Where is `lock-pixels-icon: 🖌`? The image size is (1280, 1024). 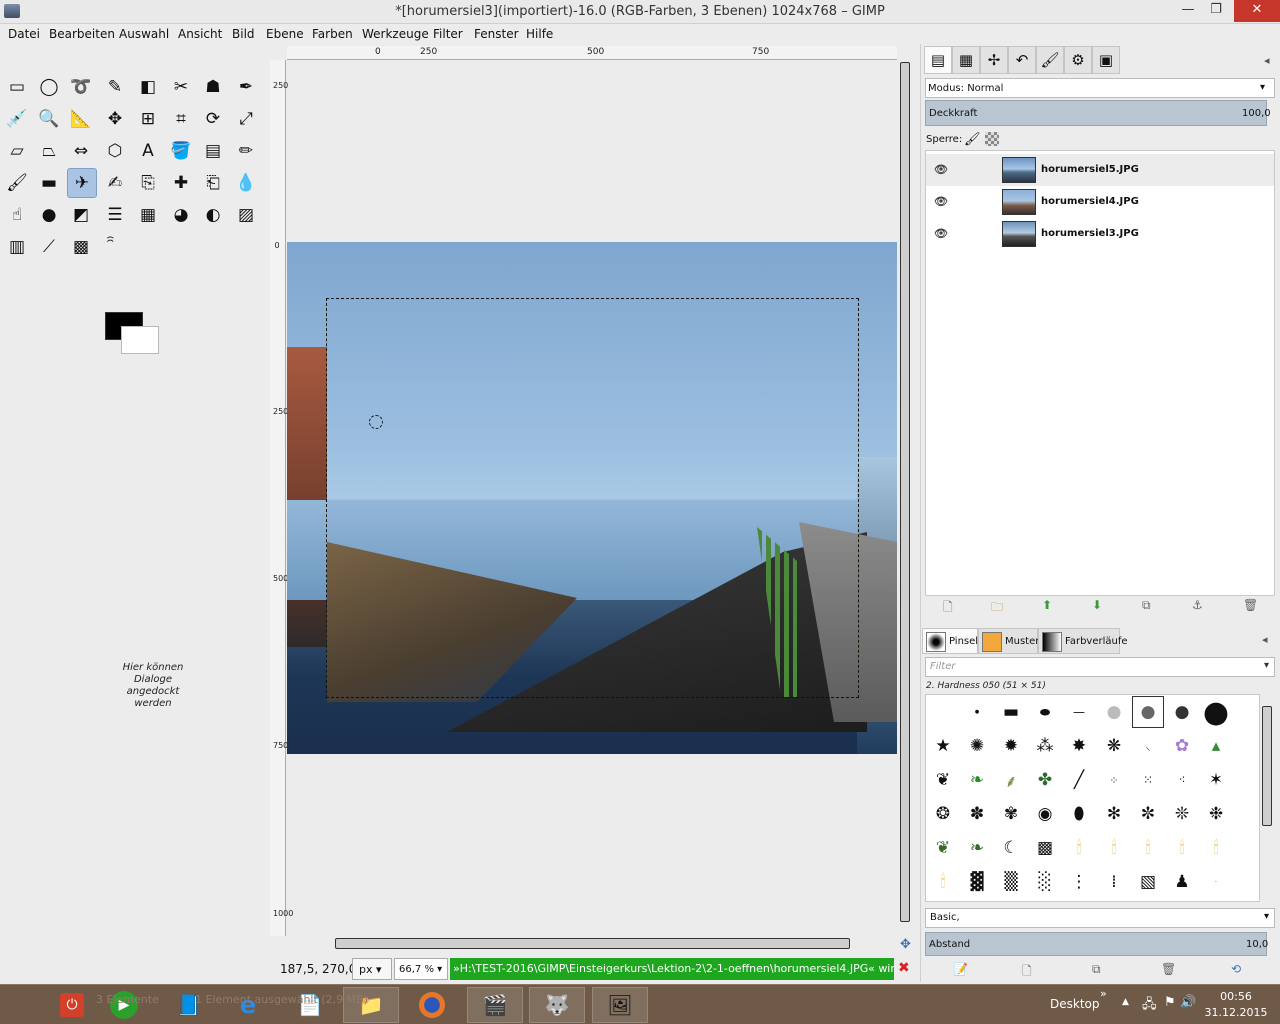 lock-pixels-icon: 🖌 is located at coordinates (972, 139).